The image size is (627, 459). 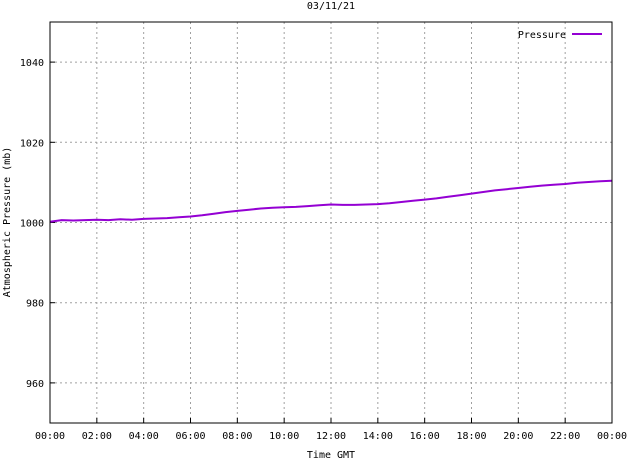 I want to click on y-tick-label: 1020, so click(x=32, y=143).